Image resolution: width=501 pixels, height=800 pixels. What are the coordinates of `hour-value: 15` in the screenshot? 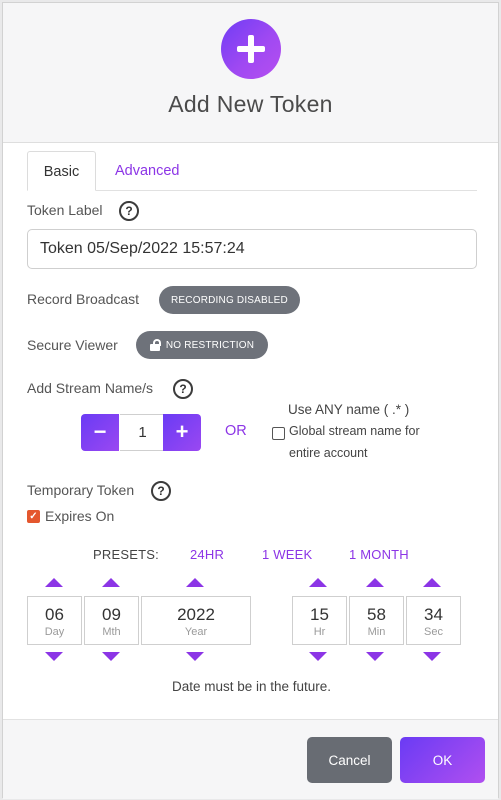 It's located at (319, 614).